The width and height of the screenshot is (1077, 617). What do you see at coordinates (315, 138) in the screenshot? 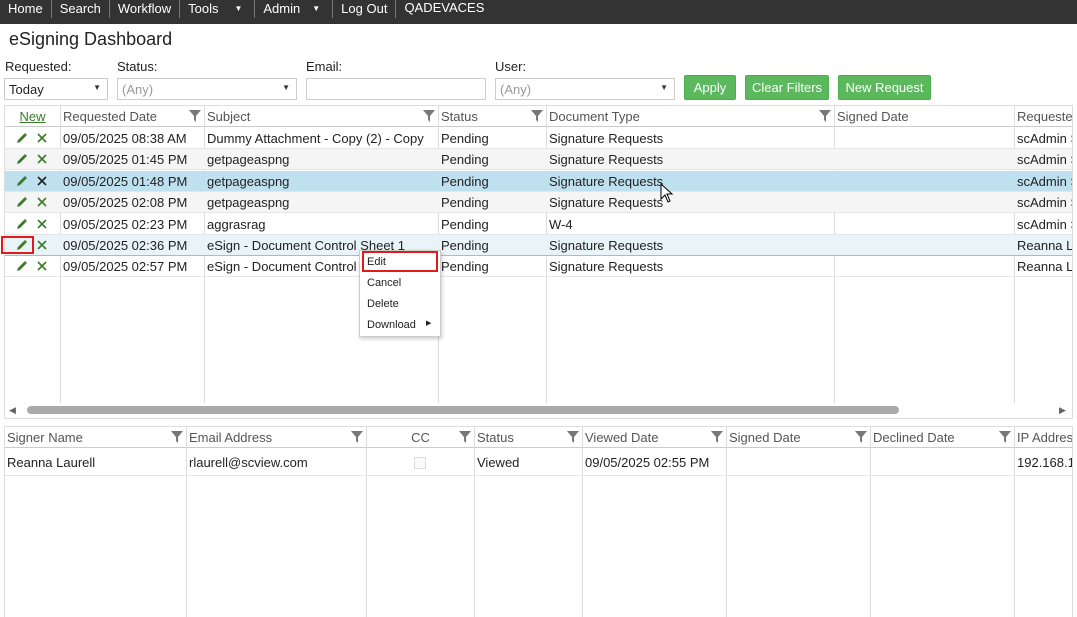
I see `subject-cell: Dummy Attachment - Copy (2) - Copy` at bounding box center [315, 138].